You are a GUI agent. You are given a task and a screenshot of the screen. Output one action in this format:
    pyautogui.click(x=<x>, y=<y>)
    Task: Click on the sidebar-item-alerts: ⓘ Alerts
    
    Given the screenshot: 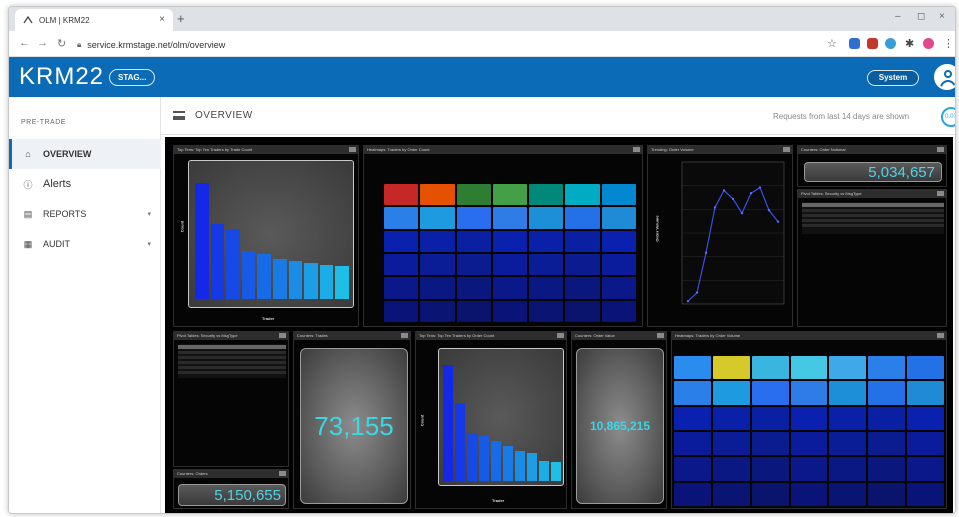 What is the action you would take?
    pyautogui.click(x=85, y=184)
    